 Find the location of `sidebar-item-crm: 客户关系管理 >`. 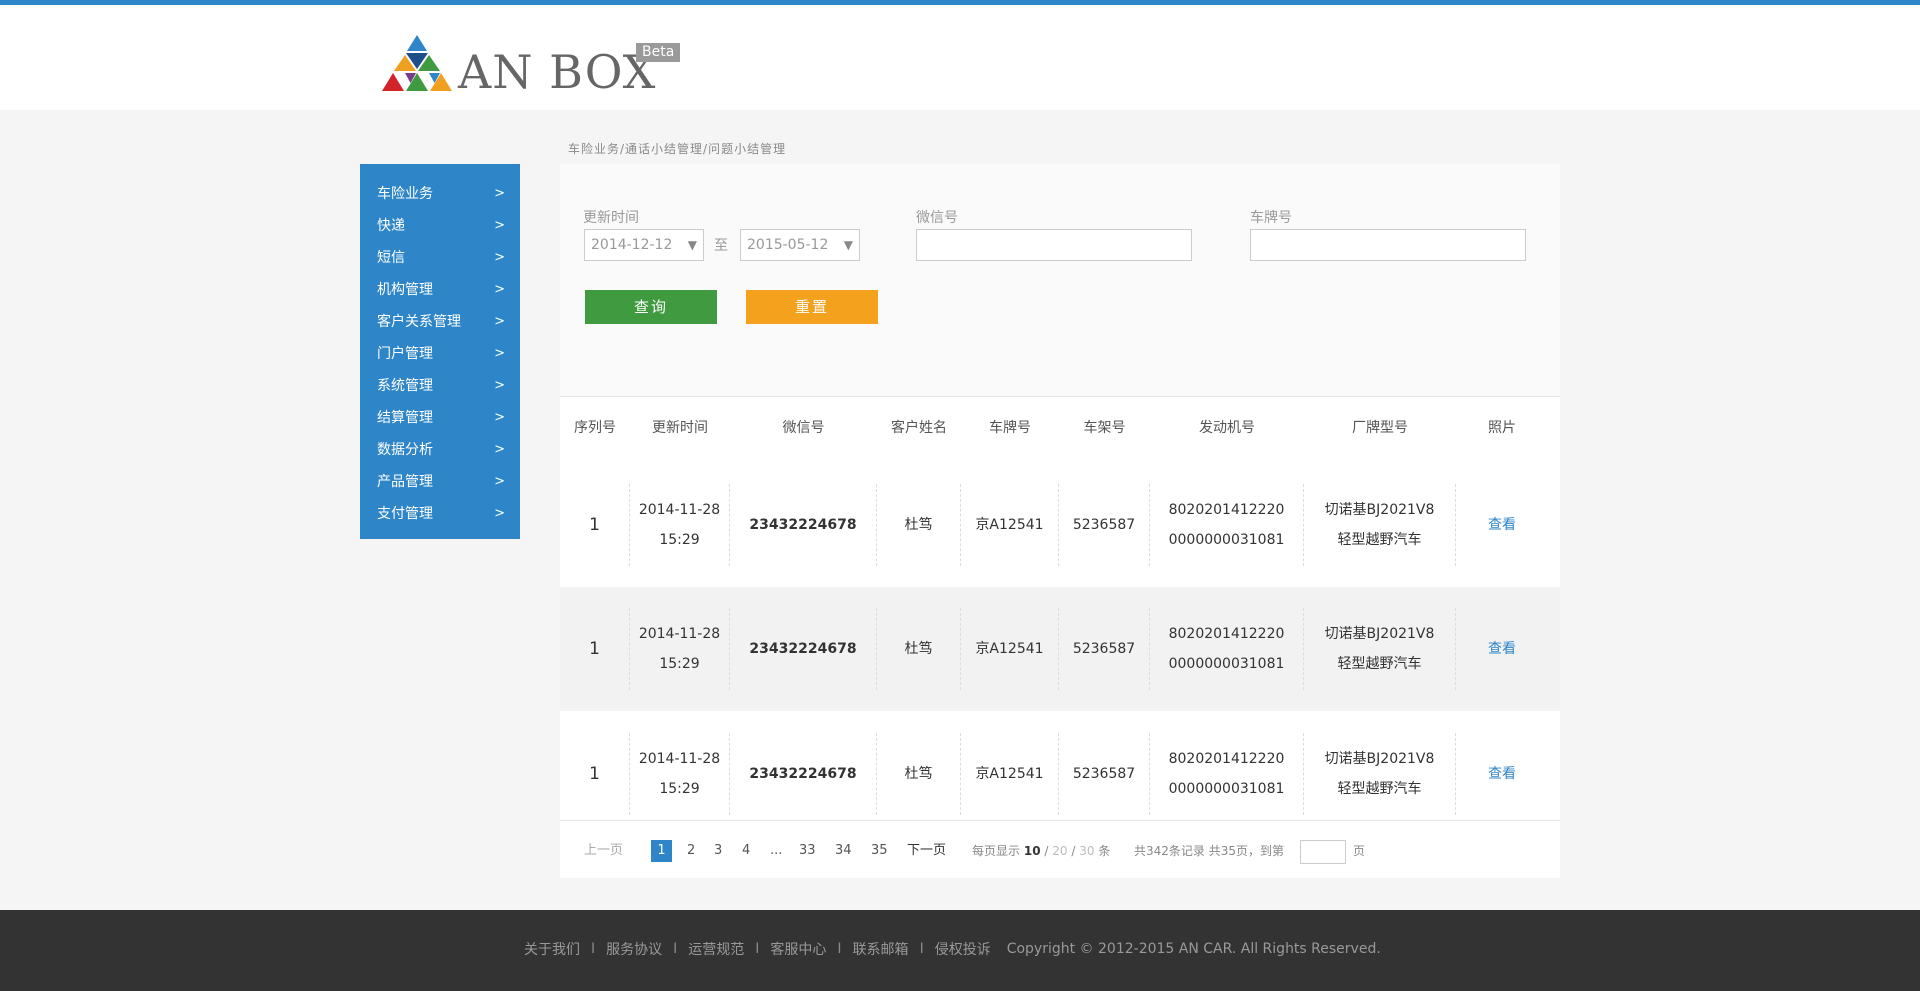

sidebar-item-crm: 客户关系管理 > is located at coordinates (440, 321).